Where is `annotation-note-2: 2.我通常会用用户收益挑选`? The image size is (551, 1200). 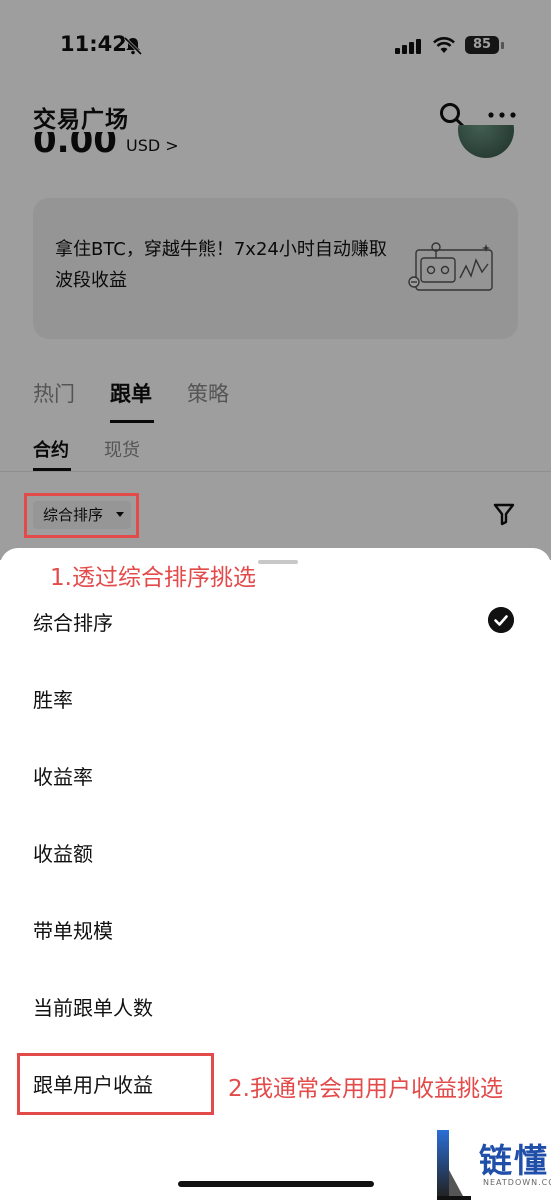 annotation-note-2: 2.我通常会用用户收益挑选 is located at coordinates (365, 1089).